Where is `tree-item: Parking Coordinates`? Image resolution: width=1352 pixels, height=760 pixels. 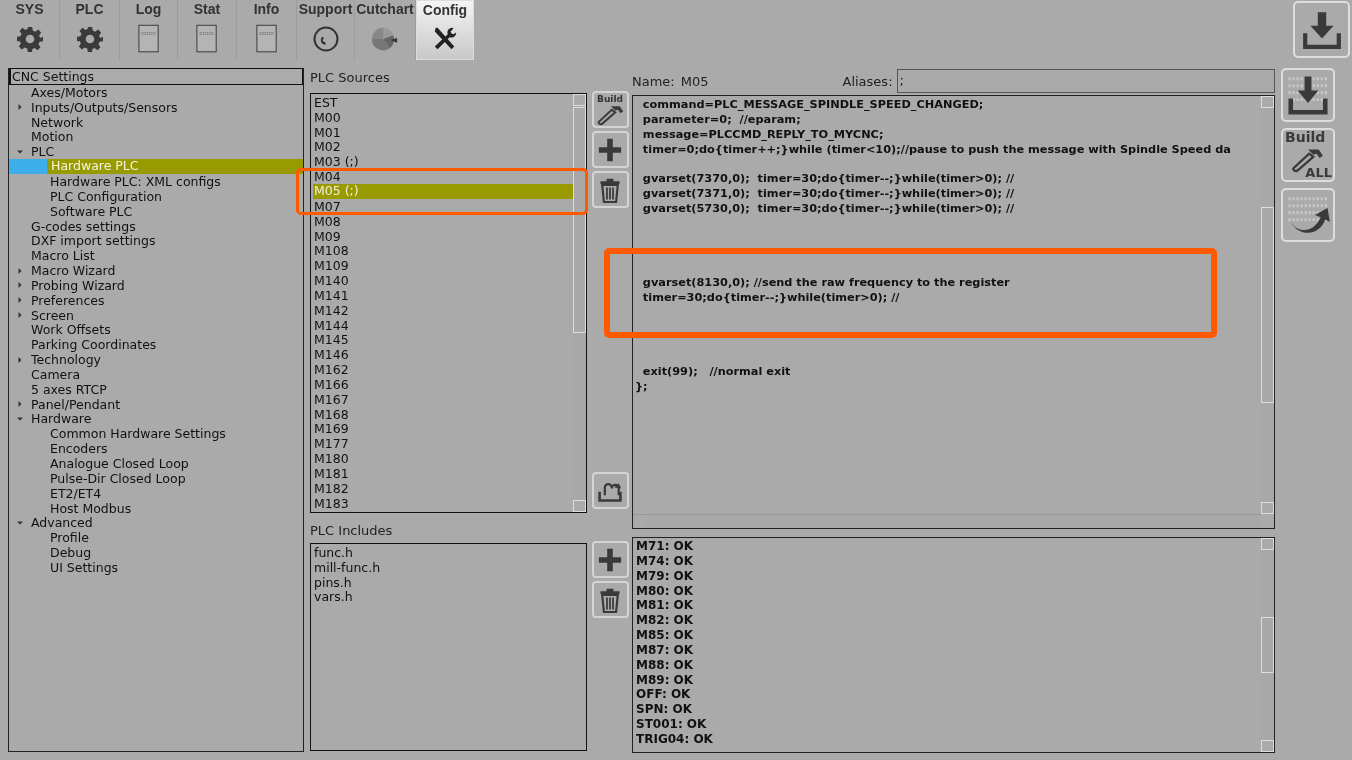 tree-item: Parking Coordinates is located at coordinates (156, 345).